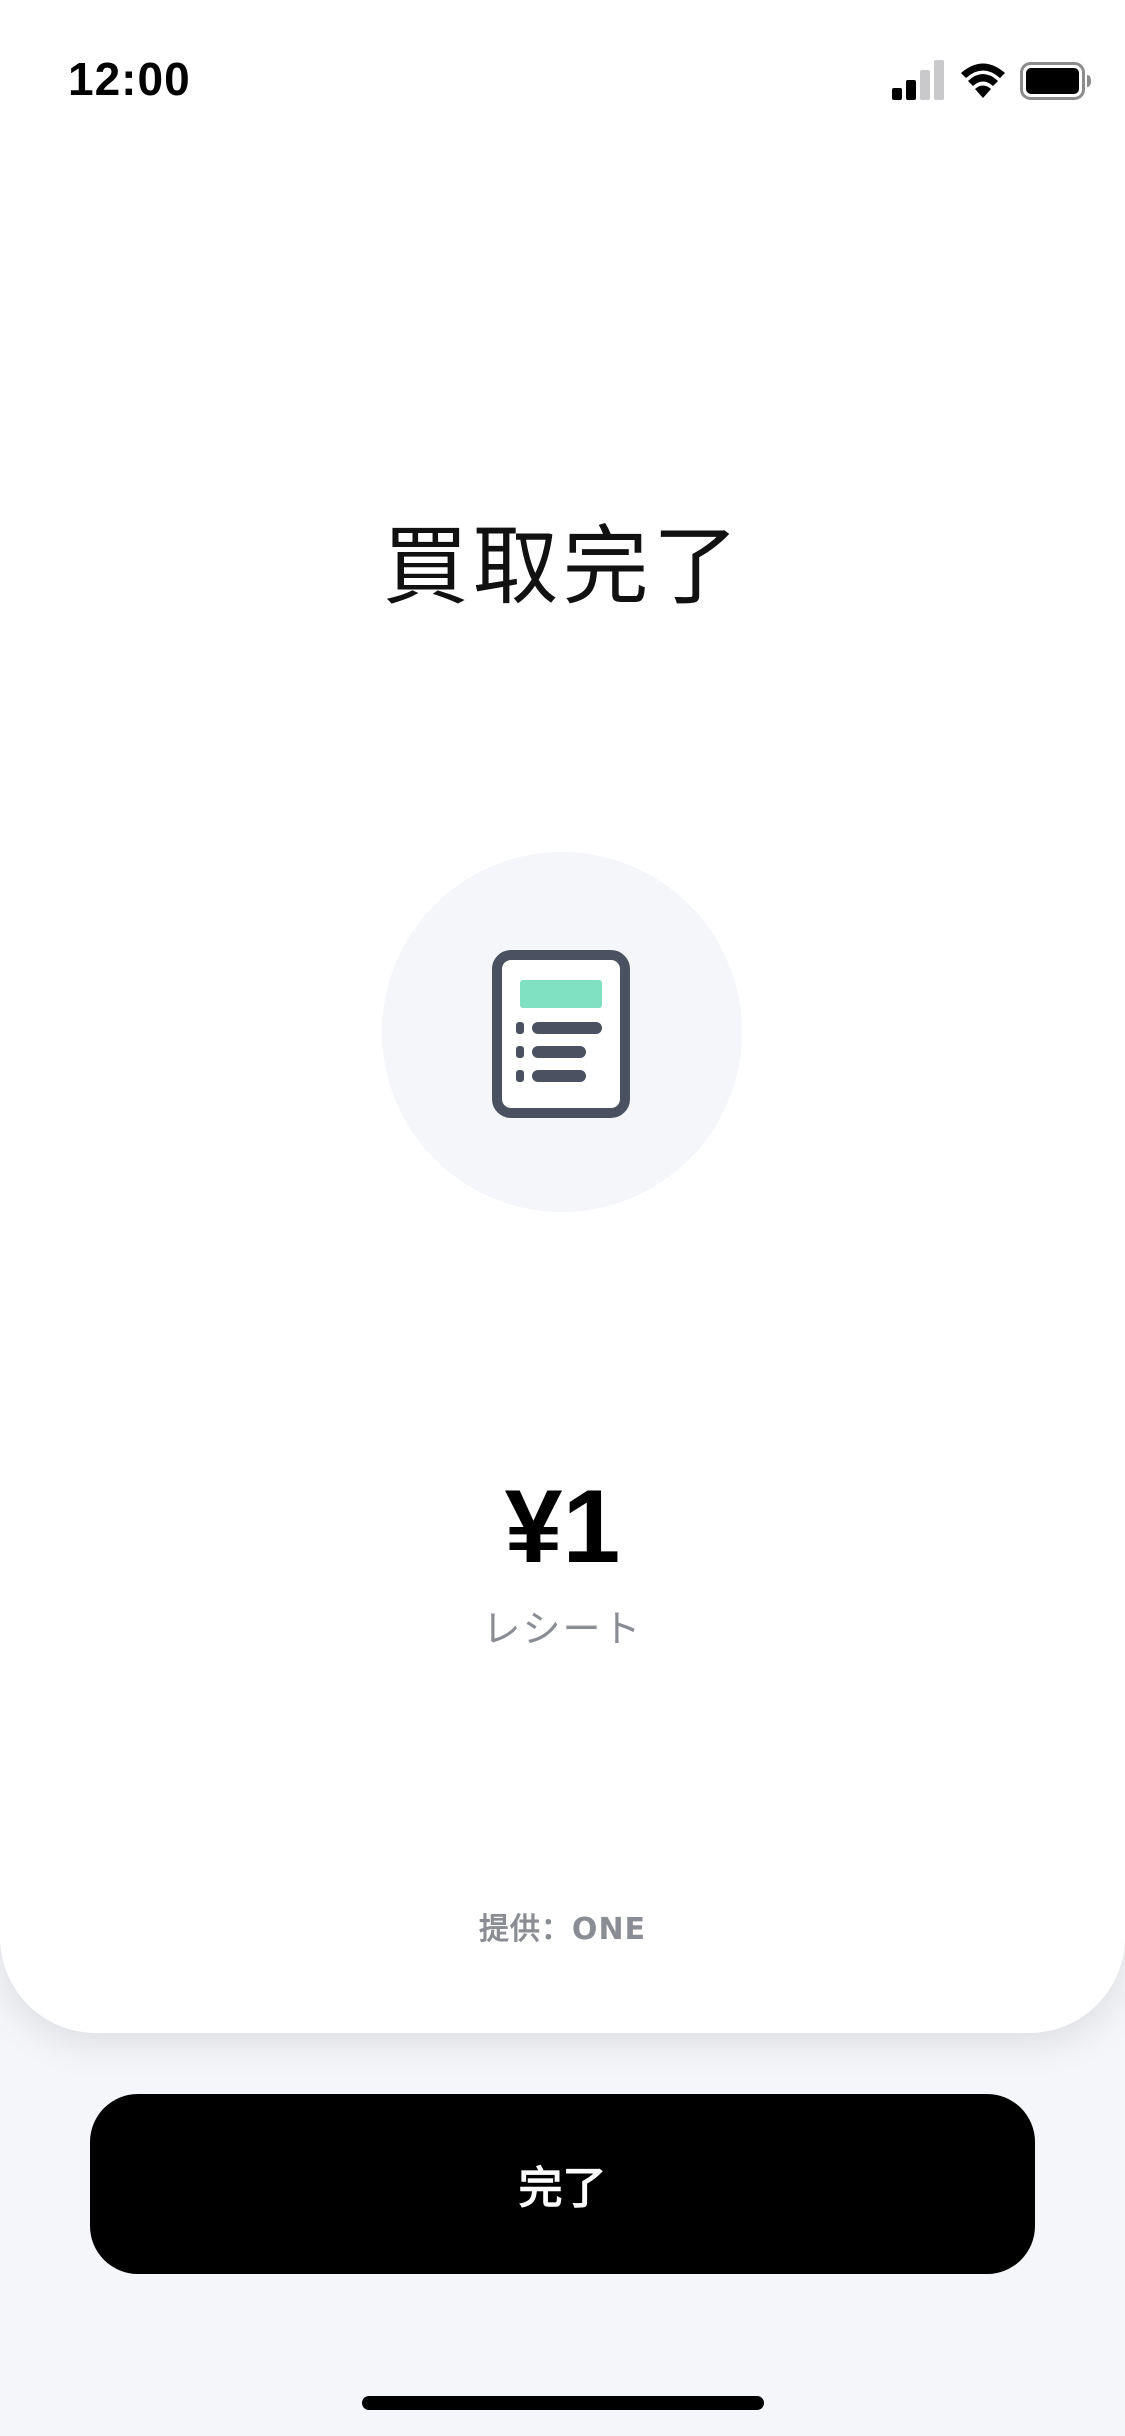  I want to click on done-button: 完了, so click(562, 2184).